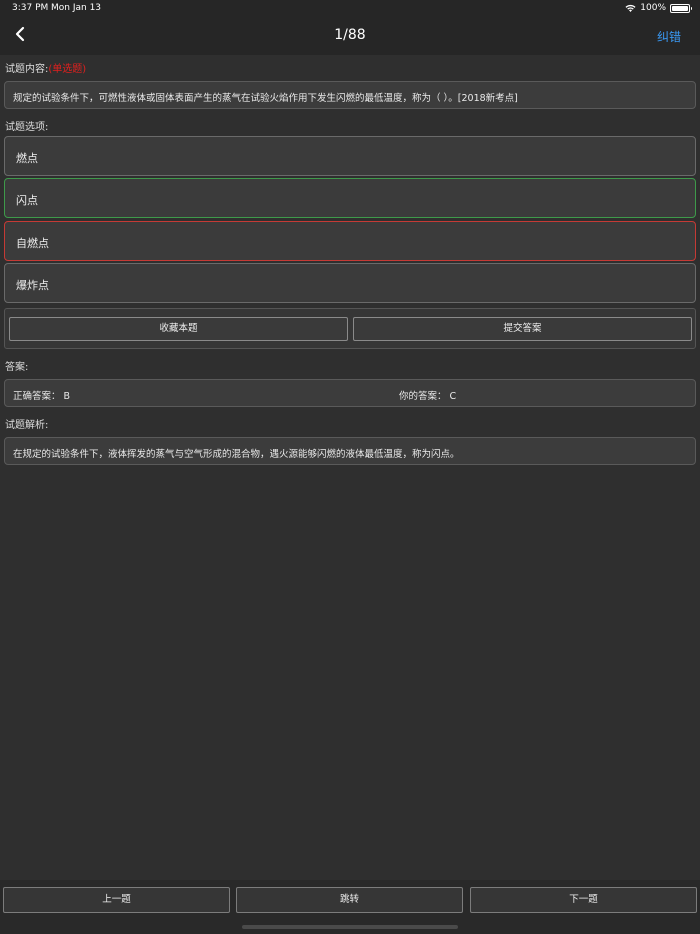 The width and height of the screenshot is (700, 934). What do you see at coordinates (27, 69) in the screenshot?
I see `question-label: 试题内容:` at bounding box center [27, 69].